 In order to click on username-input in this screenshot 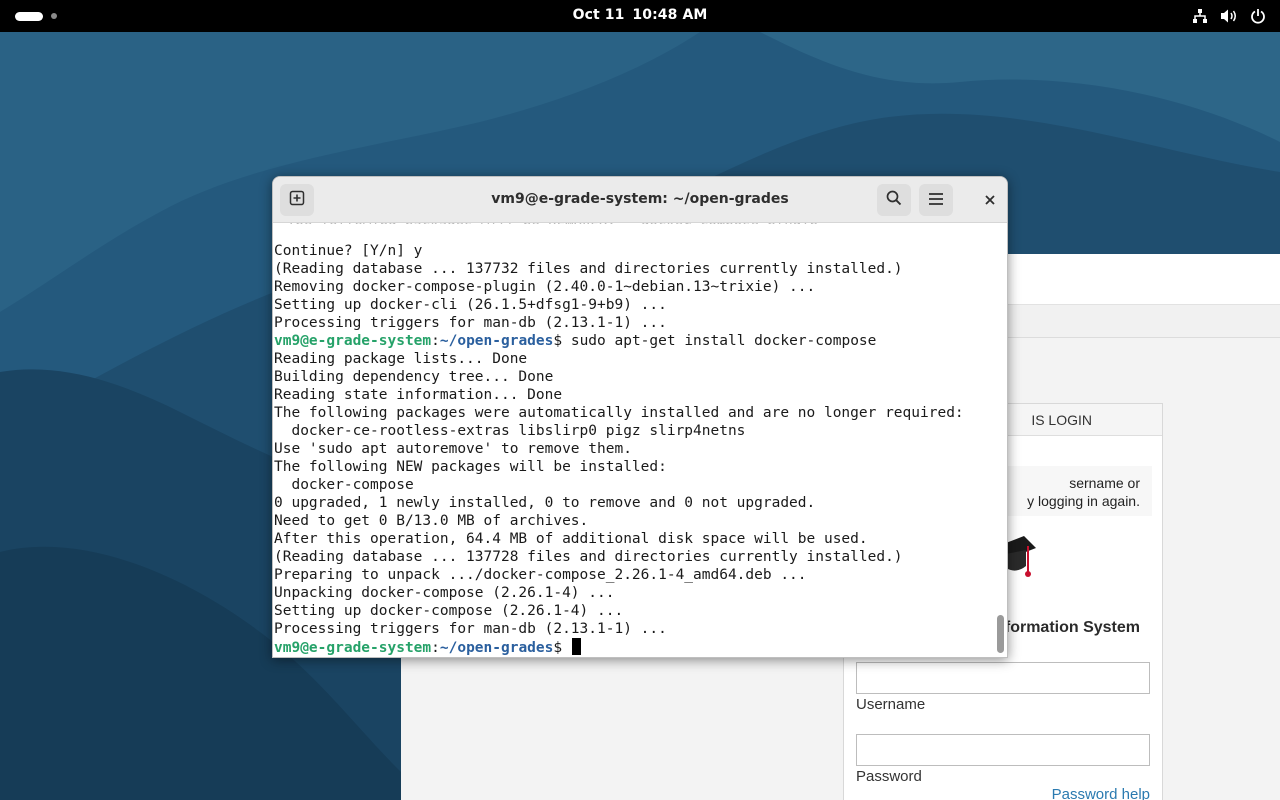, I will do `click(1003, 678)`.